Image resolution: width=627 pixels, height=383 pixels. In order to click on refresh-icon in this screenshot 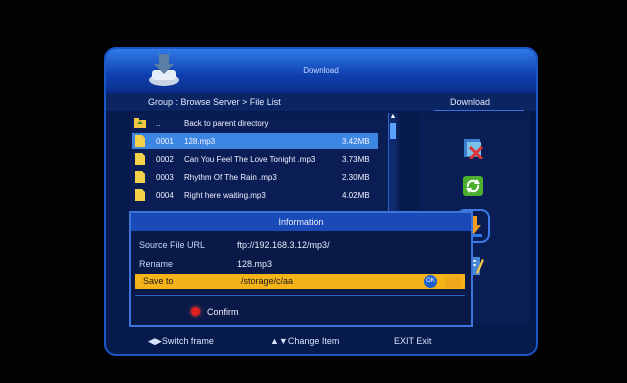, I will do `click(473, 186)`.